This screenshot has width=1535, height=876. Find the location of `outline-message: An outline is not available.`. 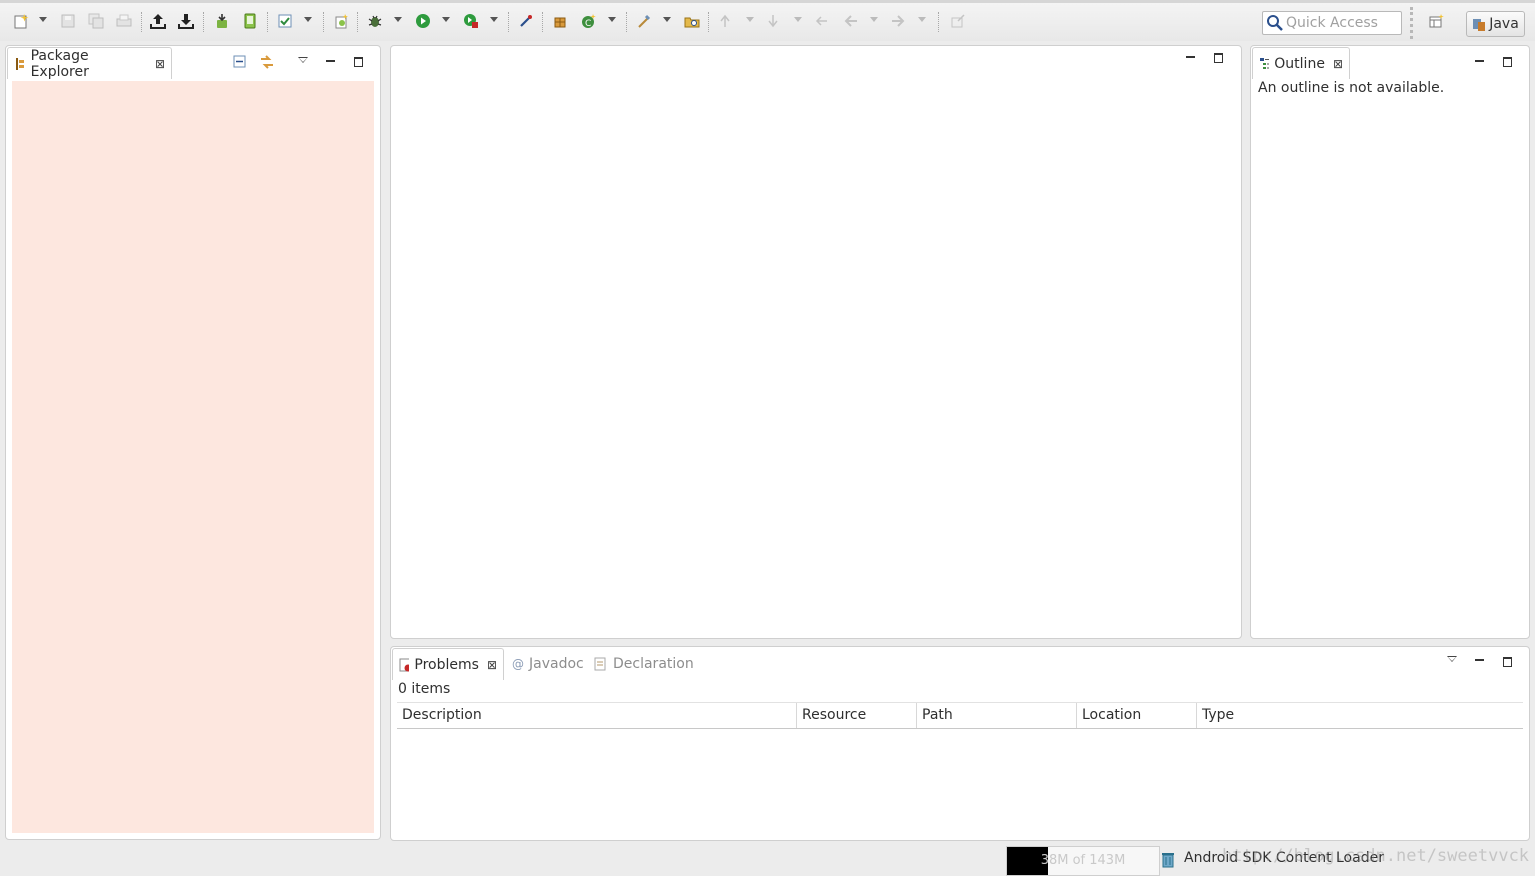

outline-message: An outline is not available. is located at coordinates (1351, 88).